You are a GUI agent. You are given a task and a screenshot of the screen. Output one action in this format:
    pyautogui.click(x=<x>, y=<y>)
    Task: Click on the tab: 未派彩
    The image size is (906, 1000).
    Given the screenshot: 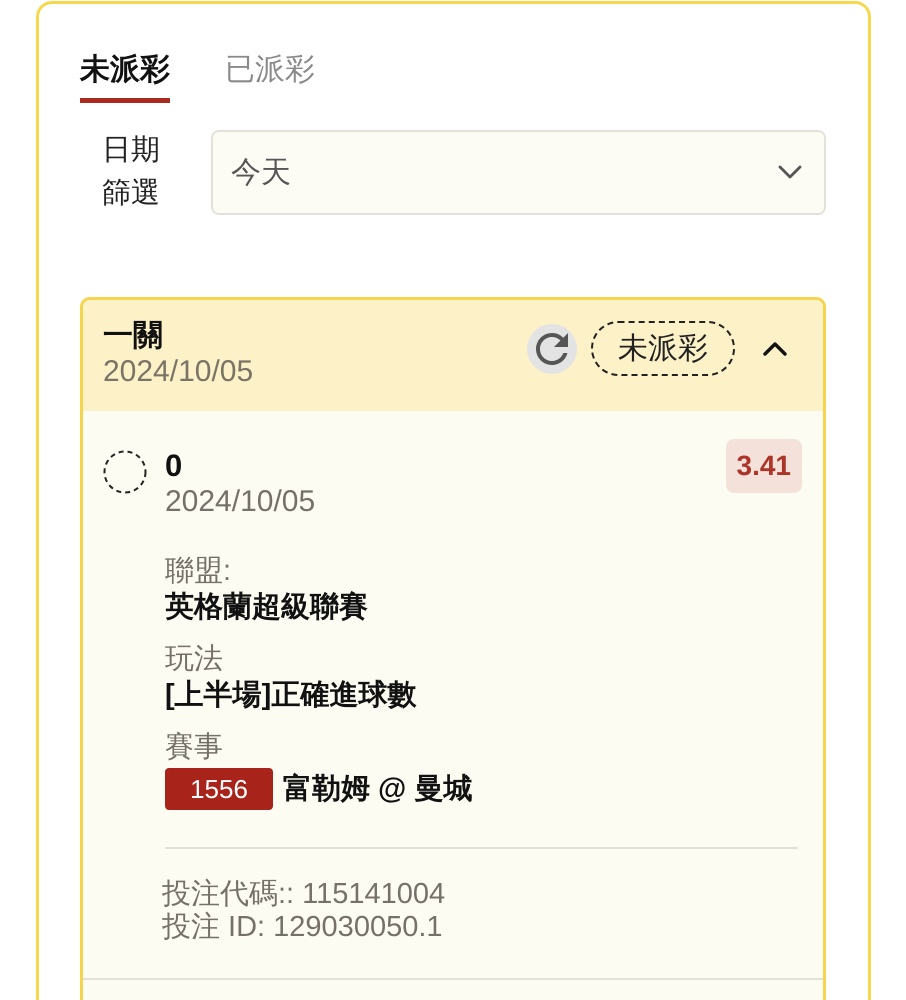 What is the action you would take?
    pyautogui.click(x=125, y=77)
    